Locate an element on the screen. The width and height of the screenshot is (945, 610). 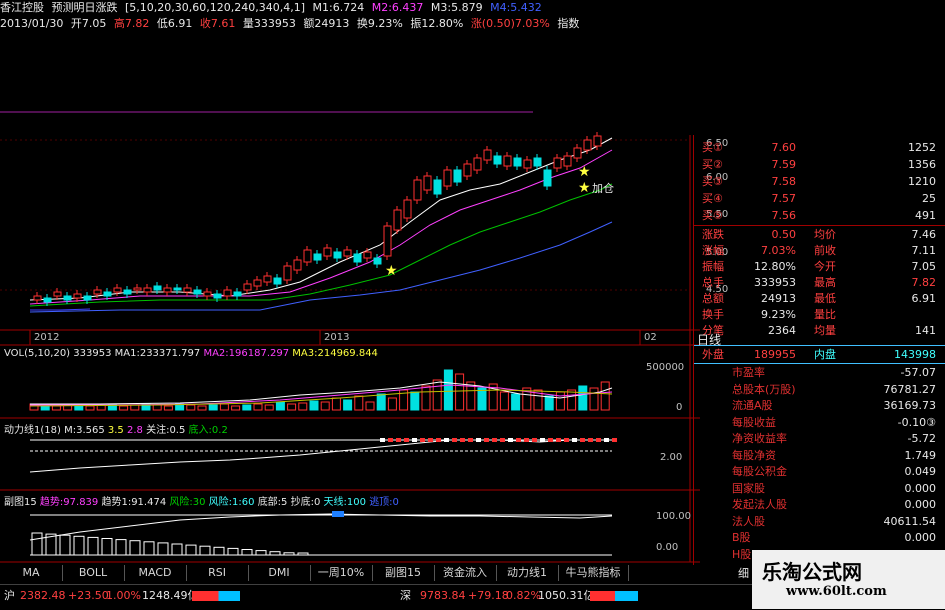
fundamental-value: 0.000 is located at coordinates (920, 537).